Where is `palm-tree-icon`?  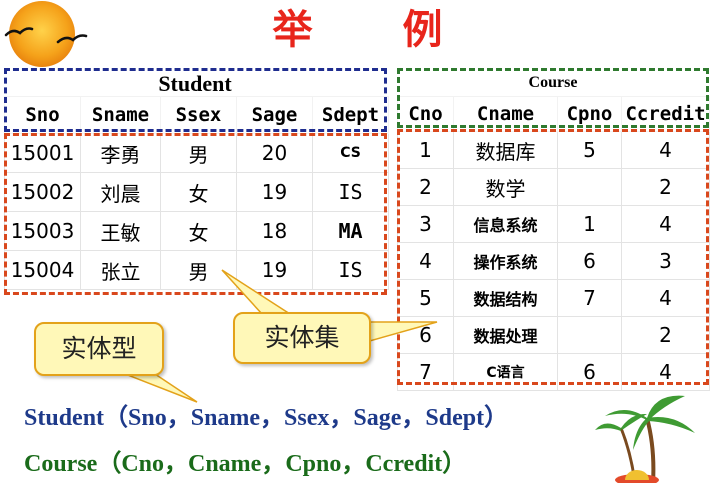 palm-tree-icon is located at coordinates (645, 439).